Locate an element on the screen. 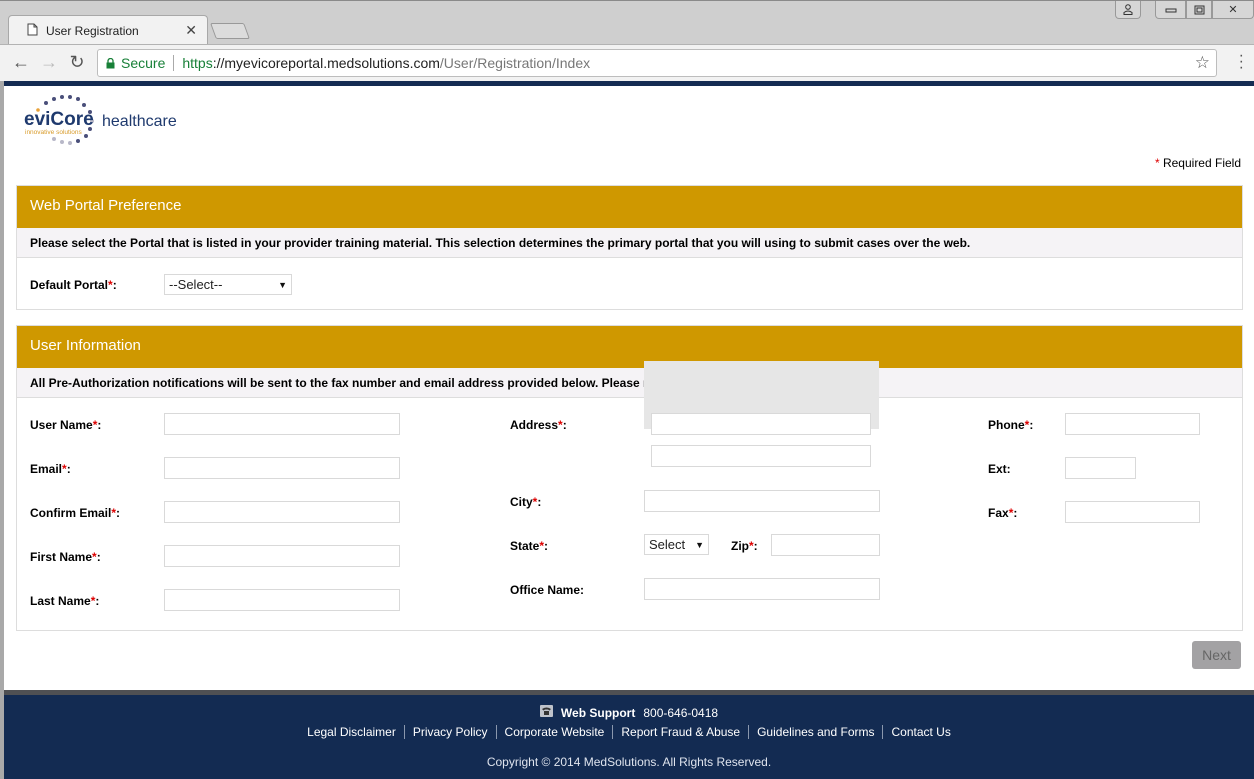 The height and width of the screenshot is (779, 1254). evicore-logo: eviCore innovative solutions healthcare is located at coordinates (109, 121).